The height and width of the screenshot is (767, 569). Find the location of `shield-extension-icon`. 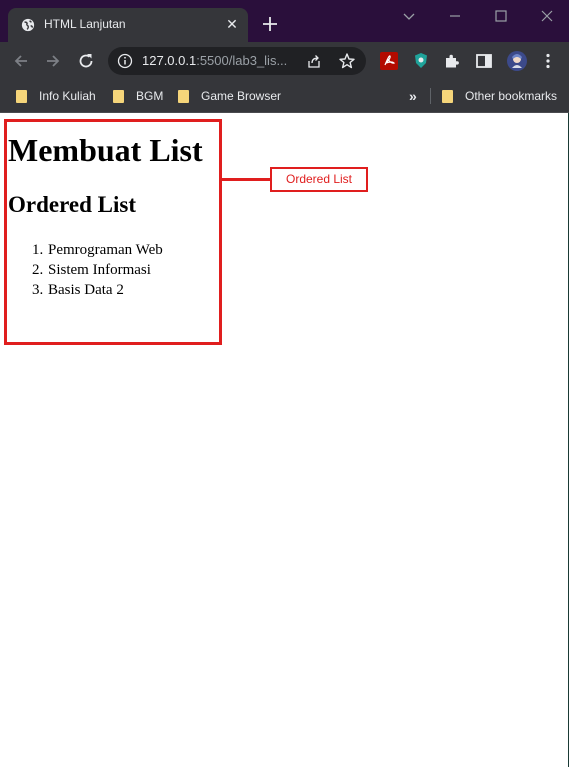

shield-extension-icon is located at coordinates (421, 61).